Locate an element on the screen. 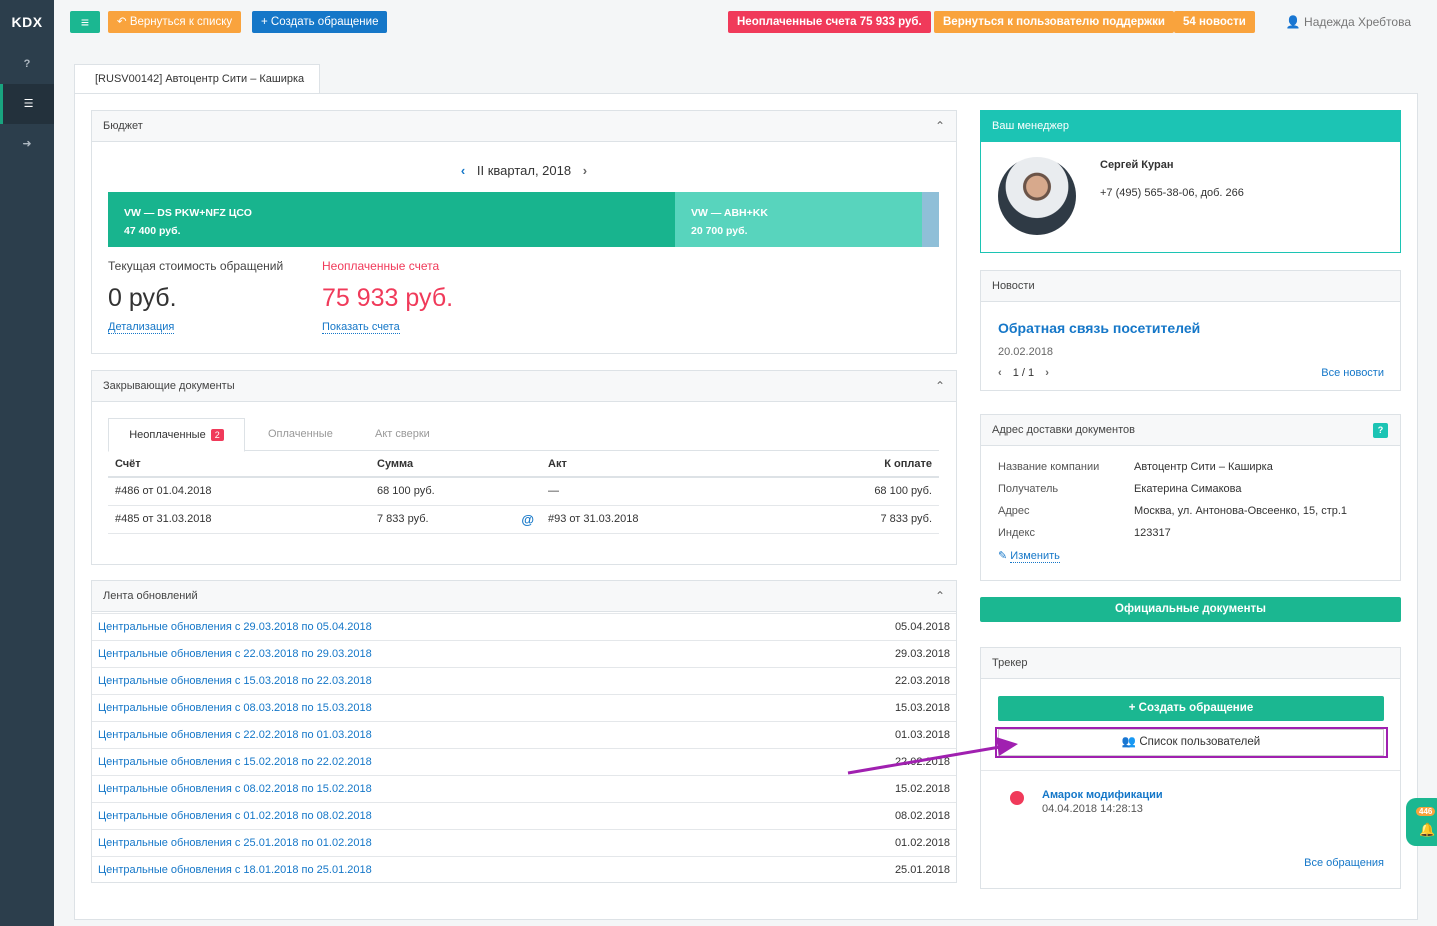 This screenshot has height=926, width=1437. annotation-arrow is located at coordinates (932, 756).